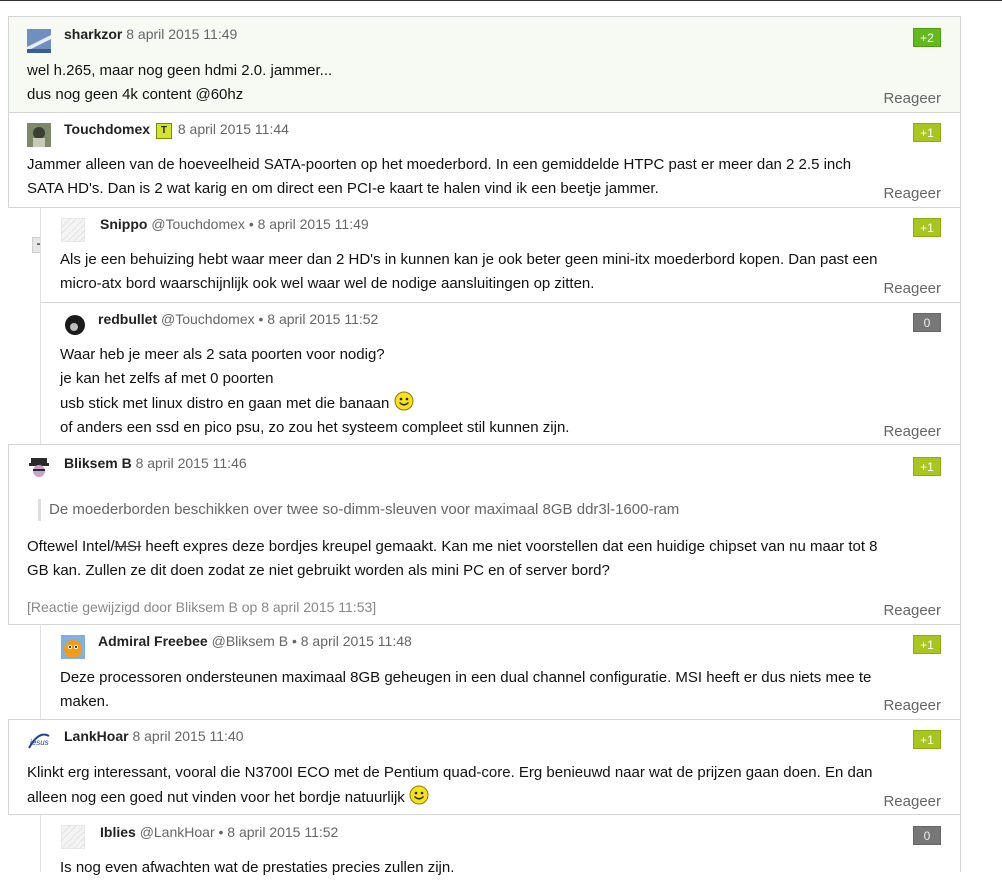 Image resolution: width=1002 pixels, height=880 pixels. I want to click on username: Iblies, so click(118, 832).